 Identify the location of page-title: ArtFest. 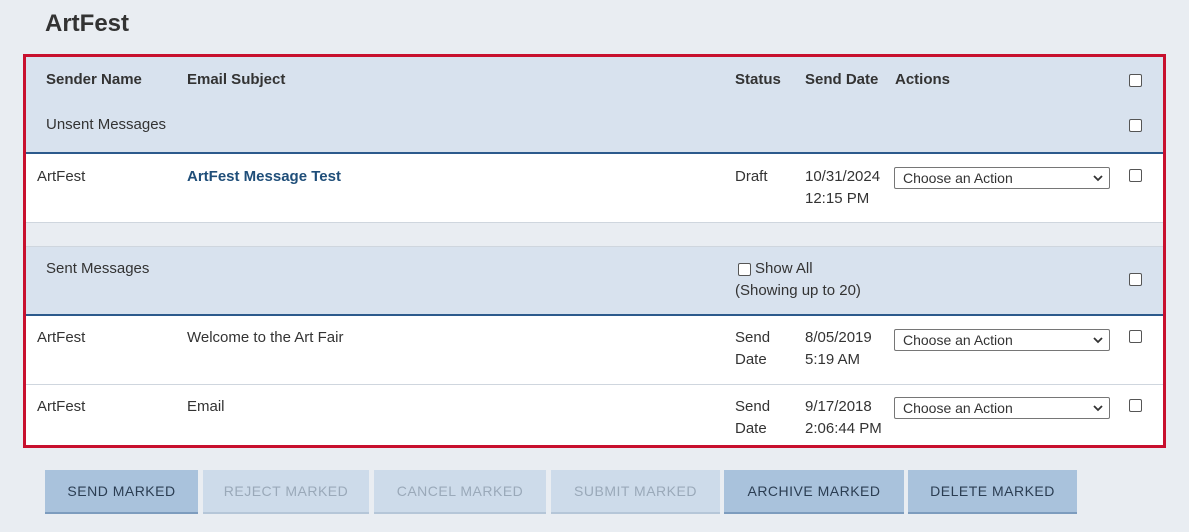
(87, 23).